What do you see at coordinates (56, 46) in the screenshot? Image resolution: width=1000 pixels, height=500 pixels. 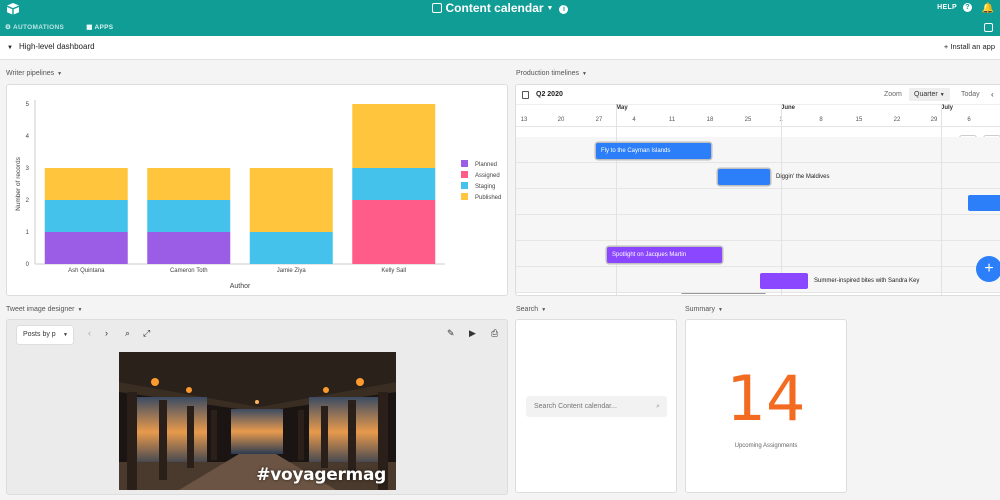 I see `dashboard-name: High-level dashboard` at bounding box center [56, 46].